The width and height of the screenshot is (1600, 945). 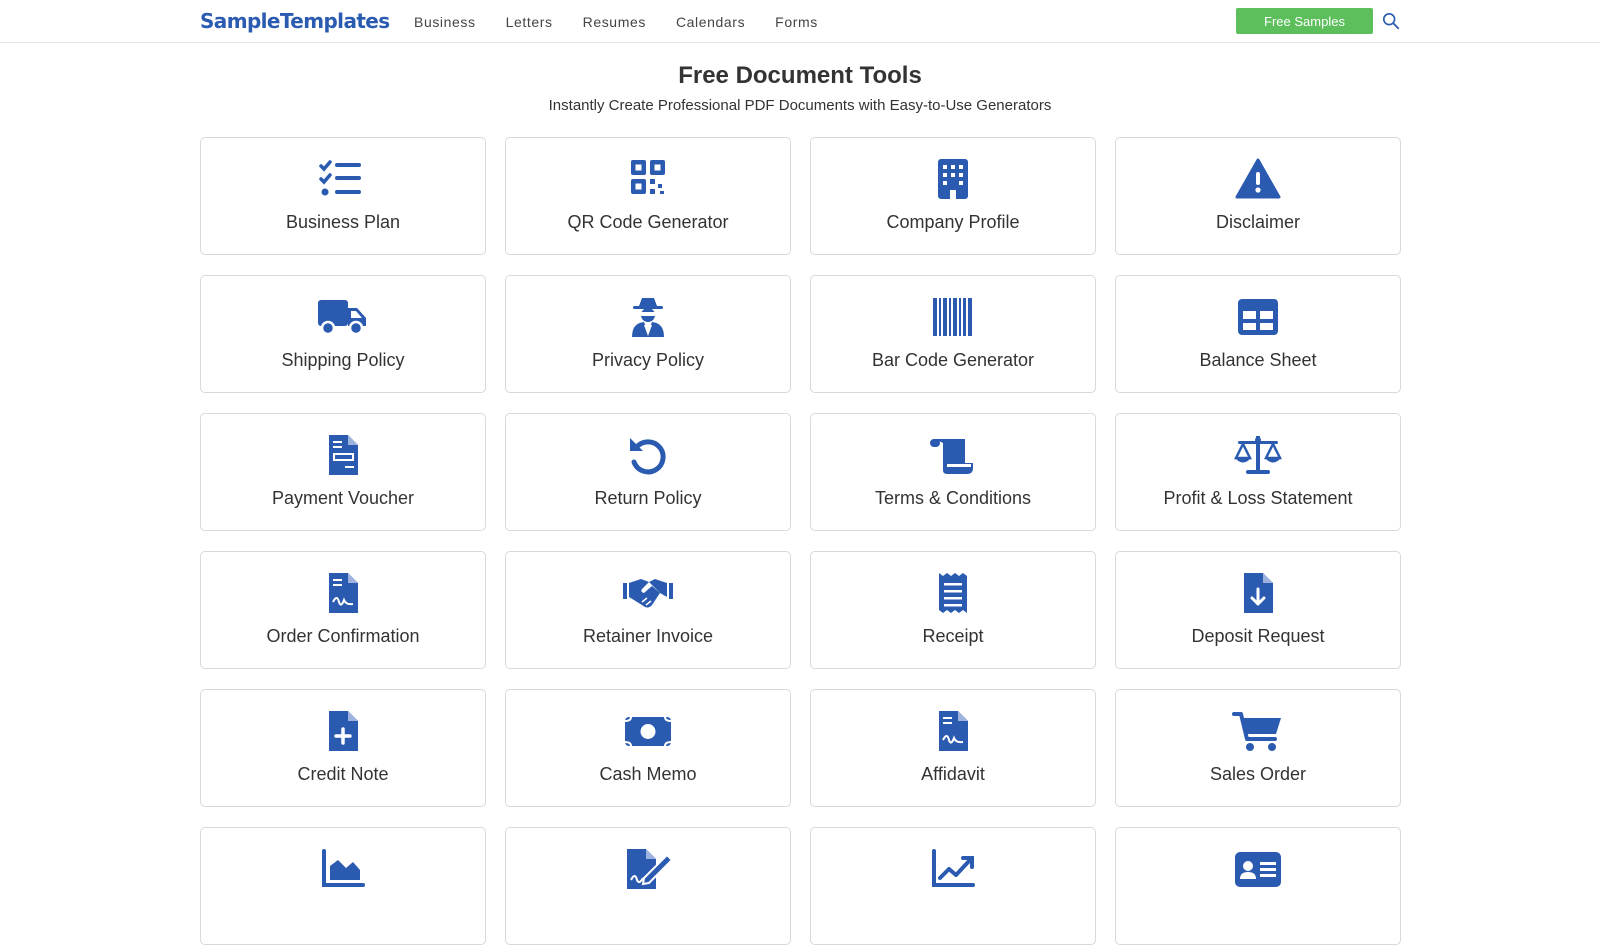 What do you see at coordinates (1391, 21) in the screenshot?
I see `search-icon` at bounding box center [1391, 21].